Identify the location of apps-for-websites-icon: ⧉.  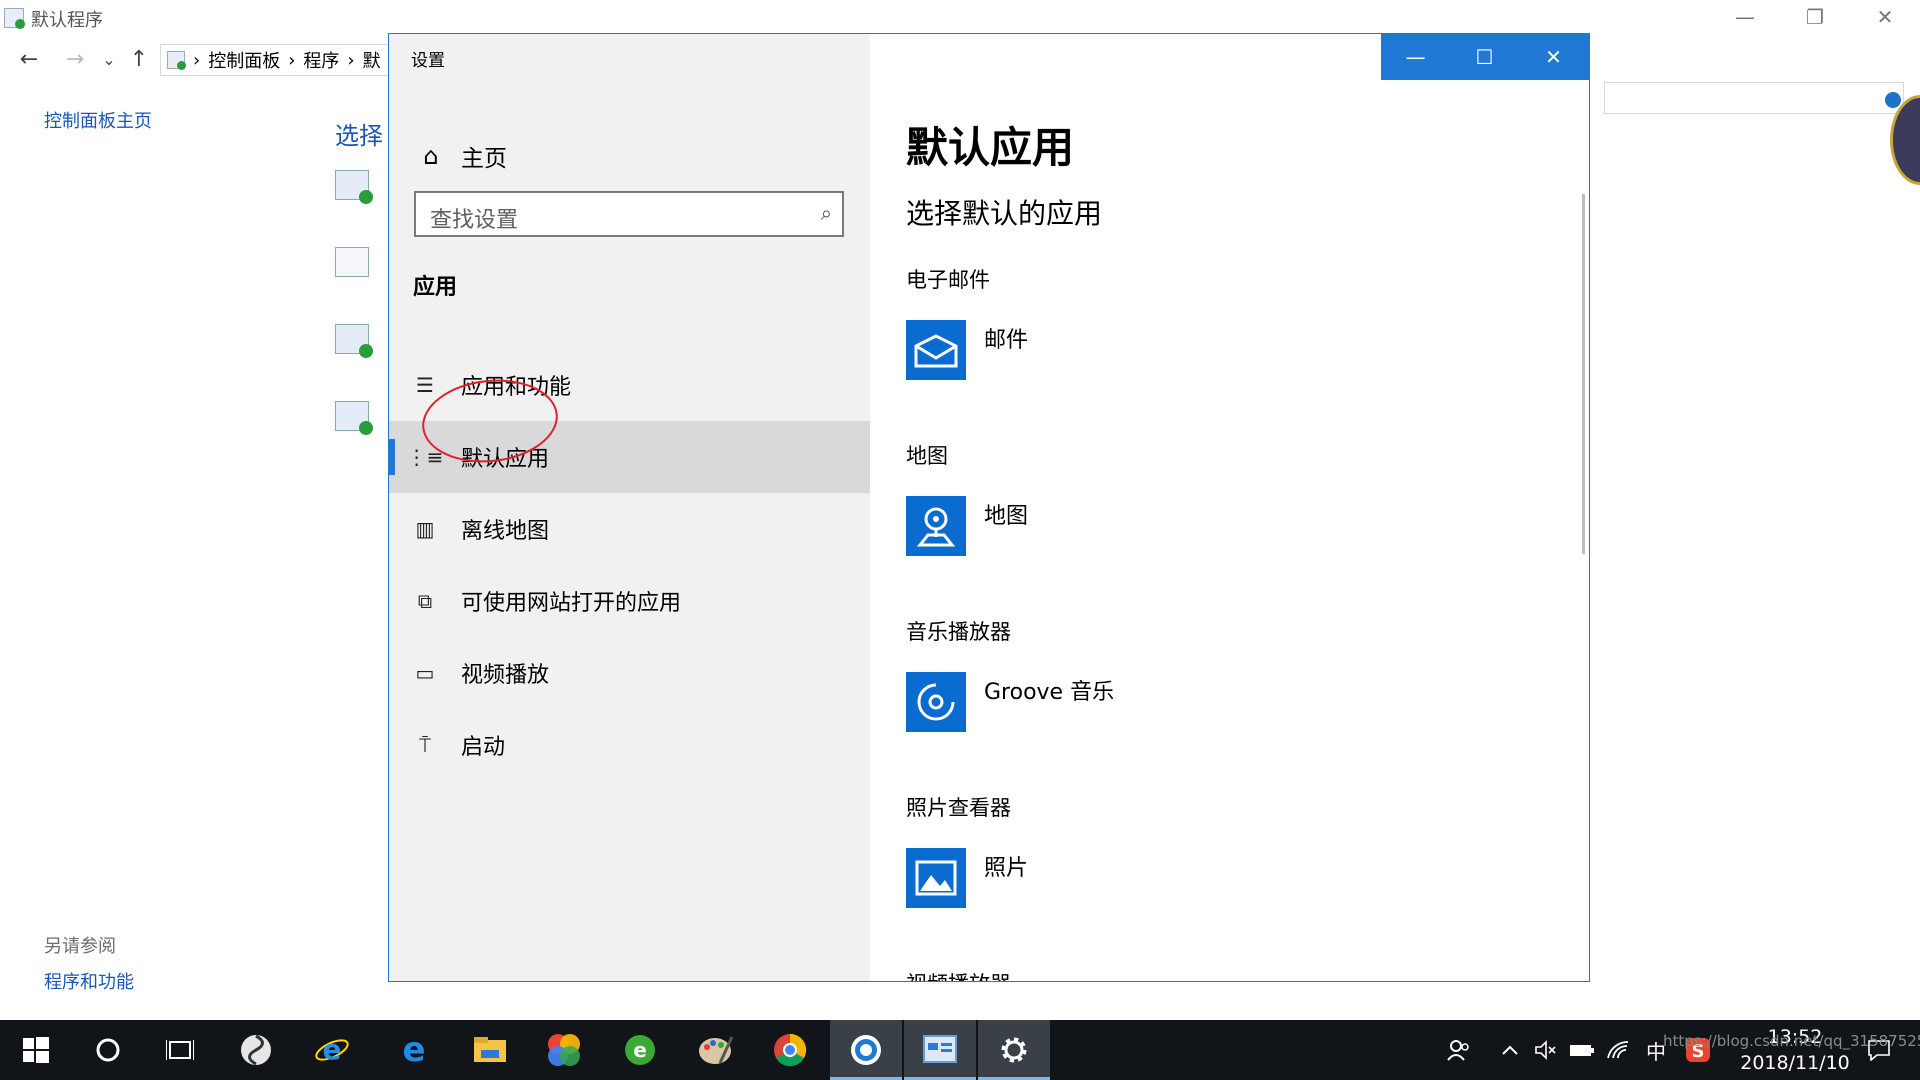
(425, 601).